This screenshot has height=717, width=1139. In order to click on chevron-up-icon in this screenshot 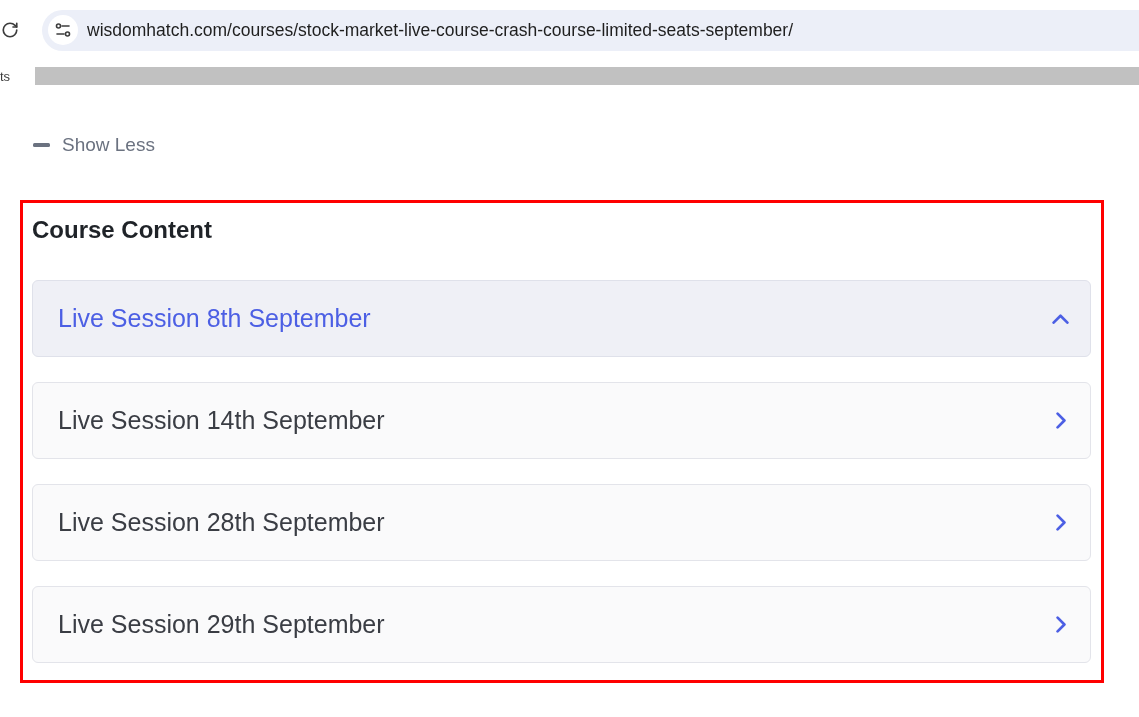, I will do `click(1060, 318)`.